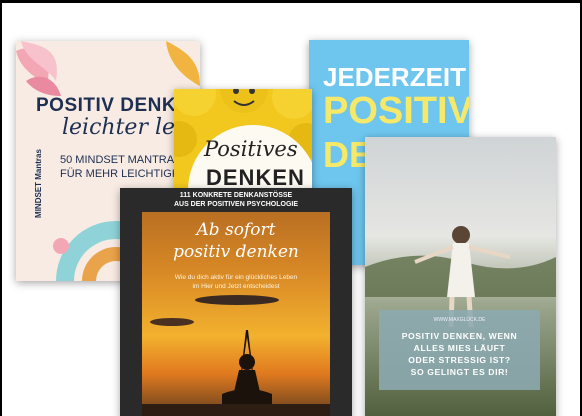 The image size is (582, 416). Describe the element at coordinates (459, 372) in the screenshot. I see `cover-line4: SO GELINGT ES DIR!` at that location.